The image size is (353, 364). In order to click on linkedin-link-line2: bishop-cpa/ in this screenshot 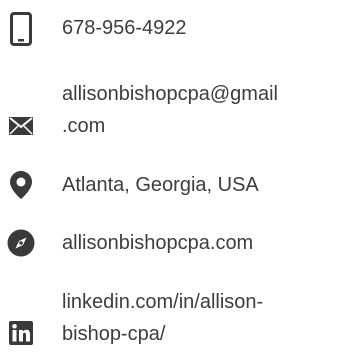, I will do `click(113, 334)`.